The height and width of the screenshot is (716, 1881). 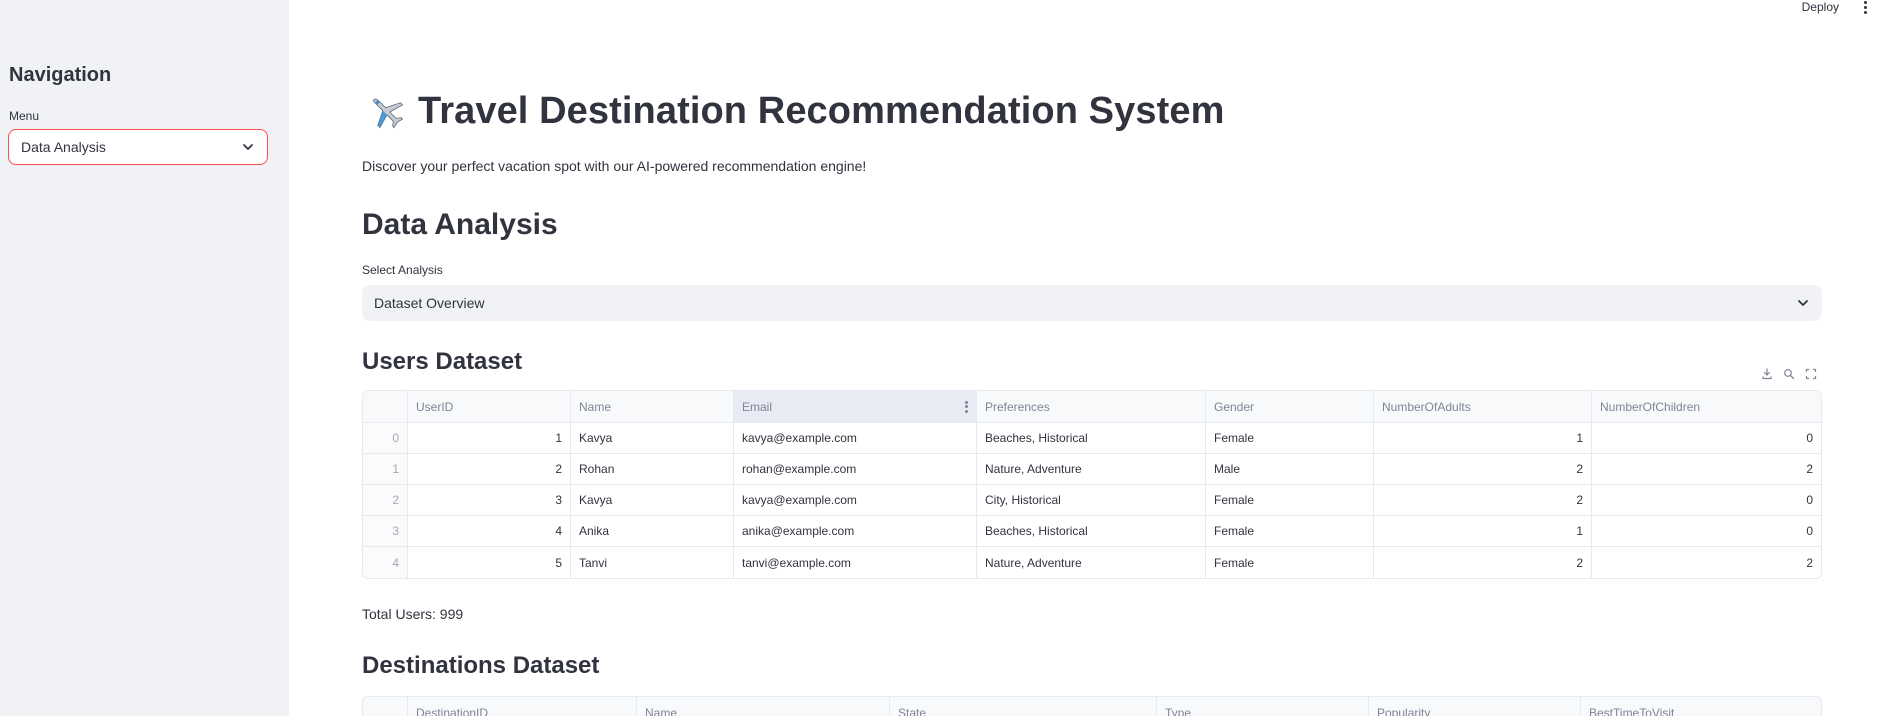 What do you see at coordinates (966, 406) in the screenshot?
I see `column-menu-icon` at bounding box center [966, 406].